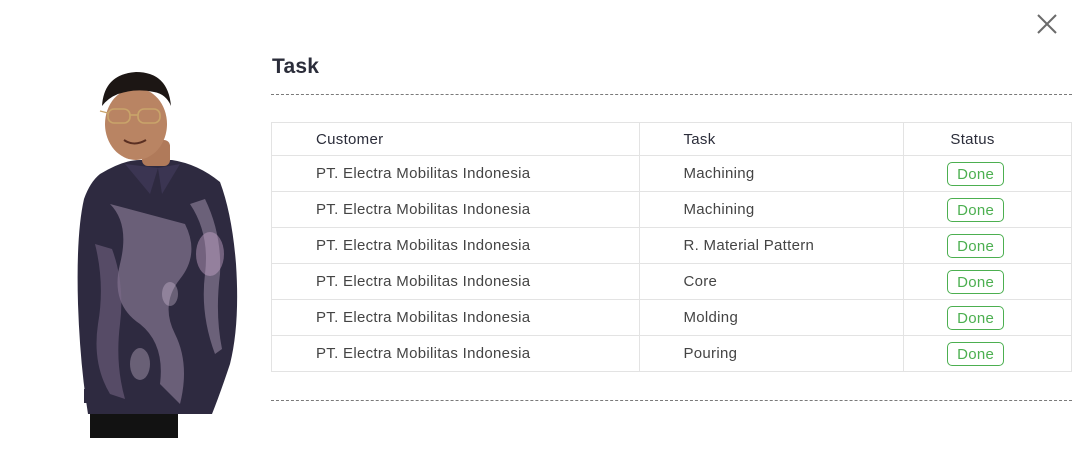 This screenshot has width=1076, height=459. What do you see at coordinates (671, 94) in the screenshot?
I see `title-divider` at bounding box center [671, 94].